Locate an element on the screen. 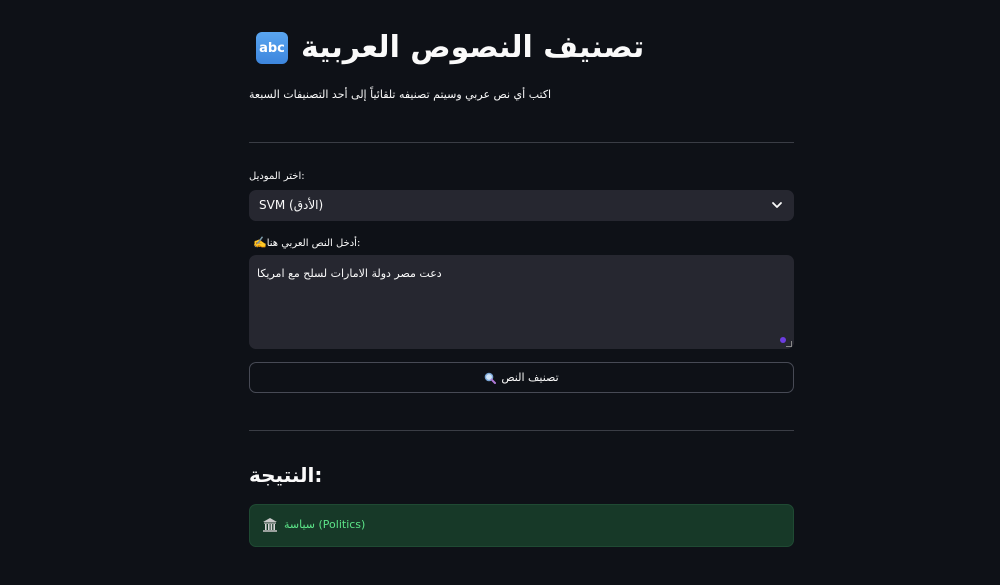 This screenshot has height=585, width=1000. classical-building-icon is located at coordinates (270, 525).